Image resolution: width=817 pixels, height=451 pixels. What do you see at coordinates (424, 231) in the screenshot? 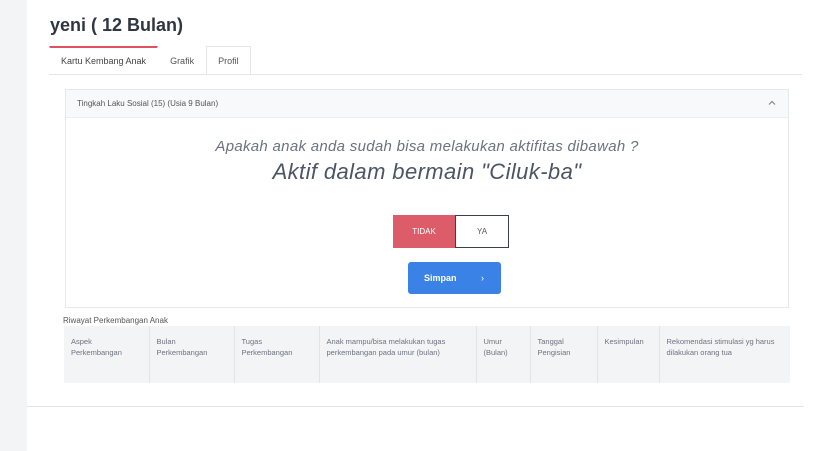
I see `no-button: TIDAK` at bounding box center [424, 231].